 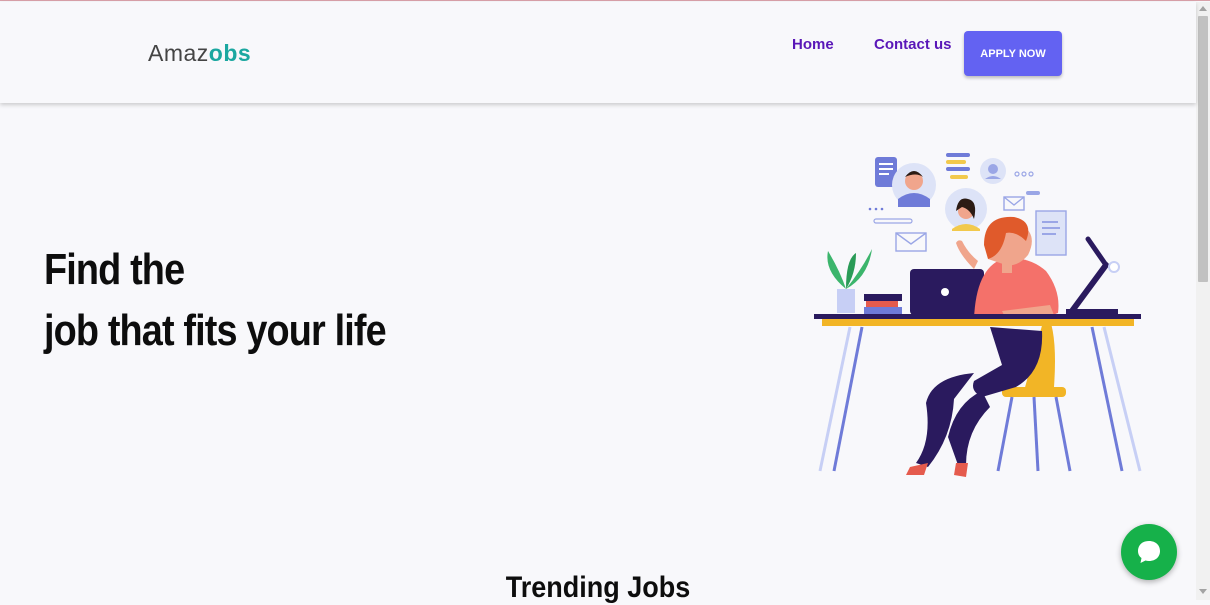 I want to click on chat-button, so click(x=1149, y=552).